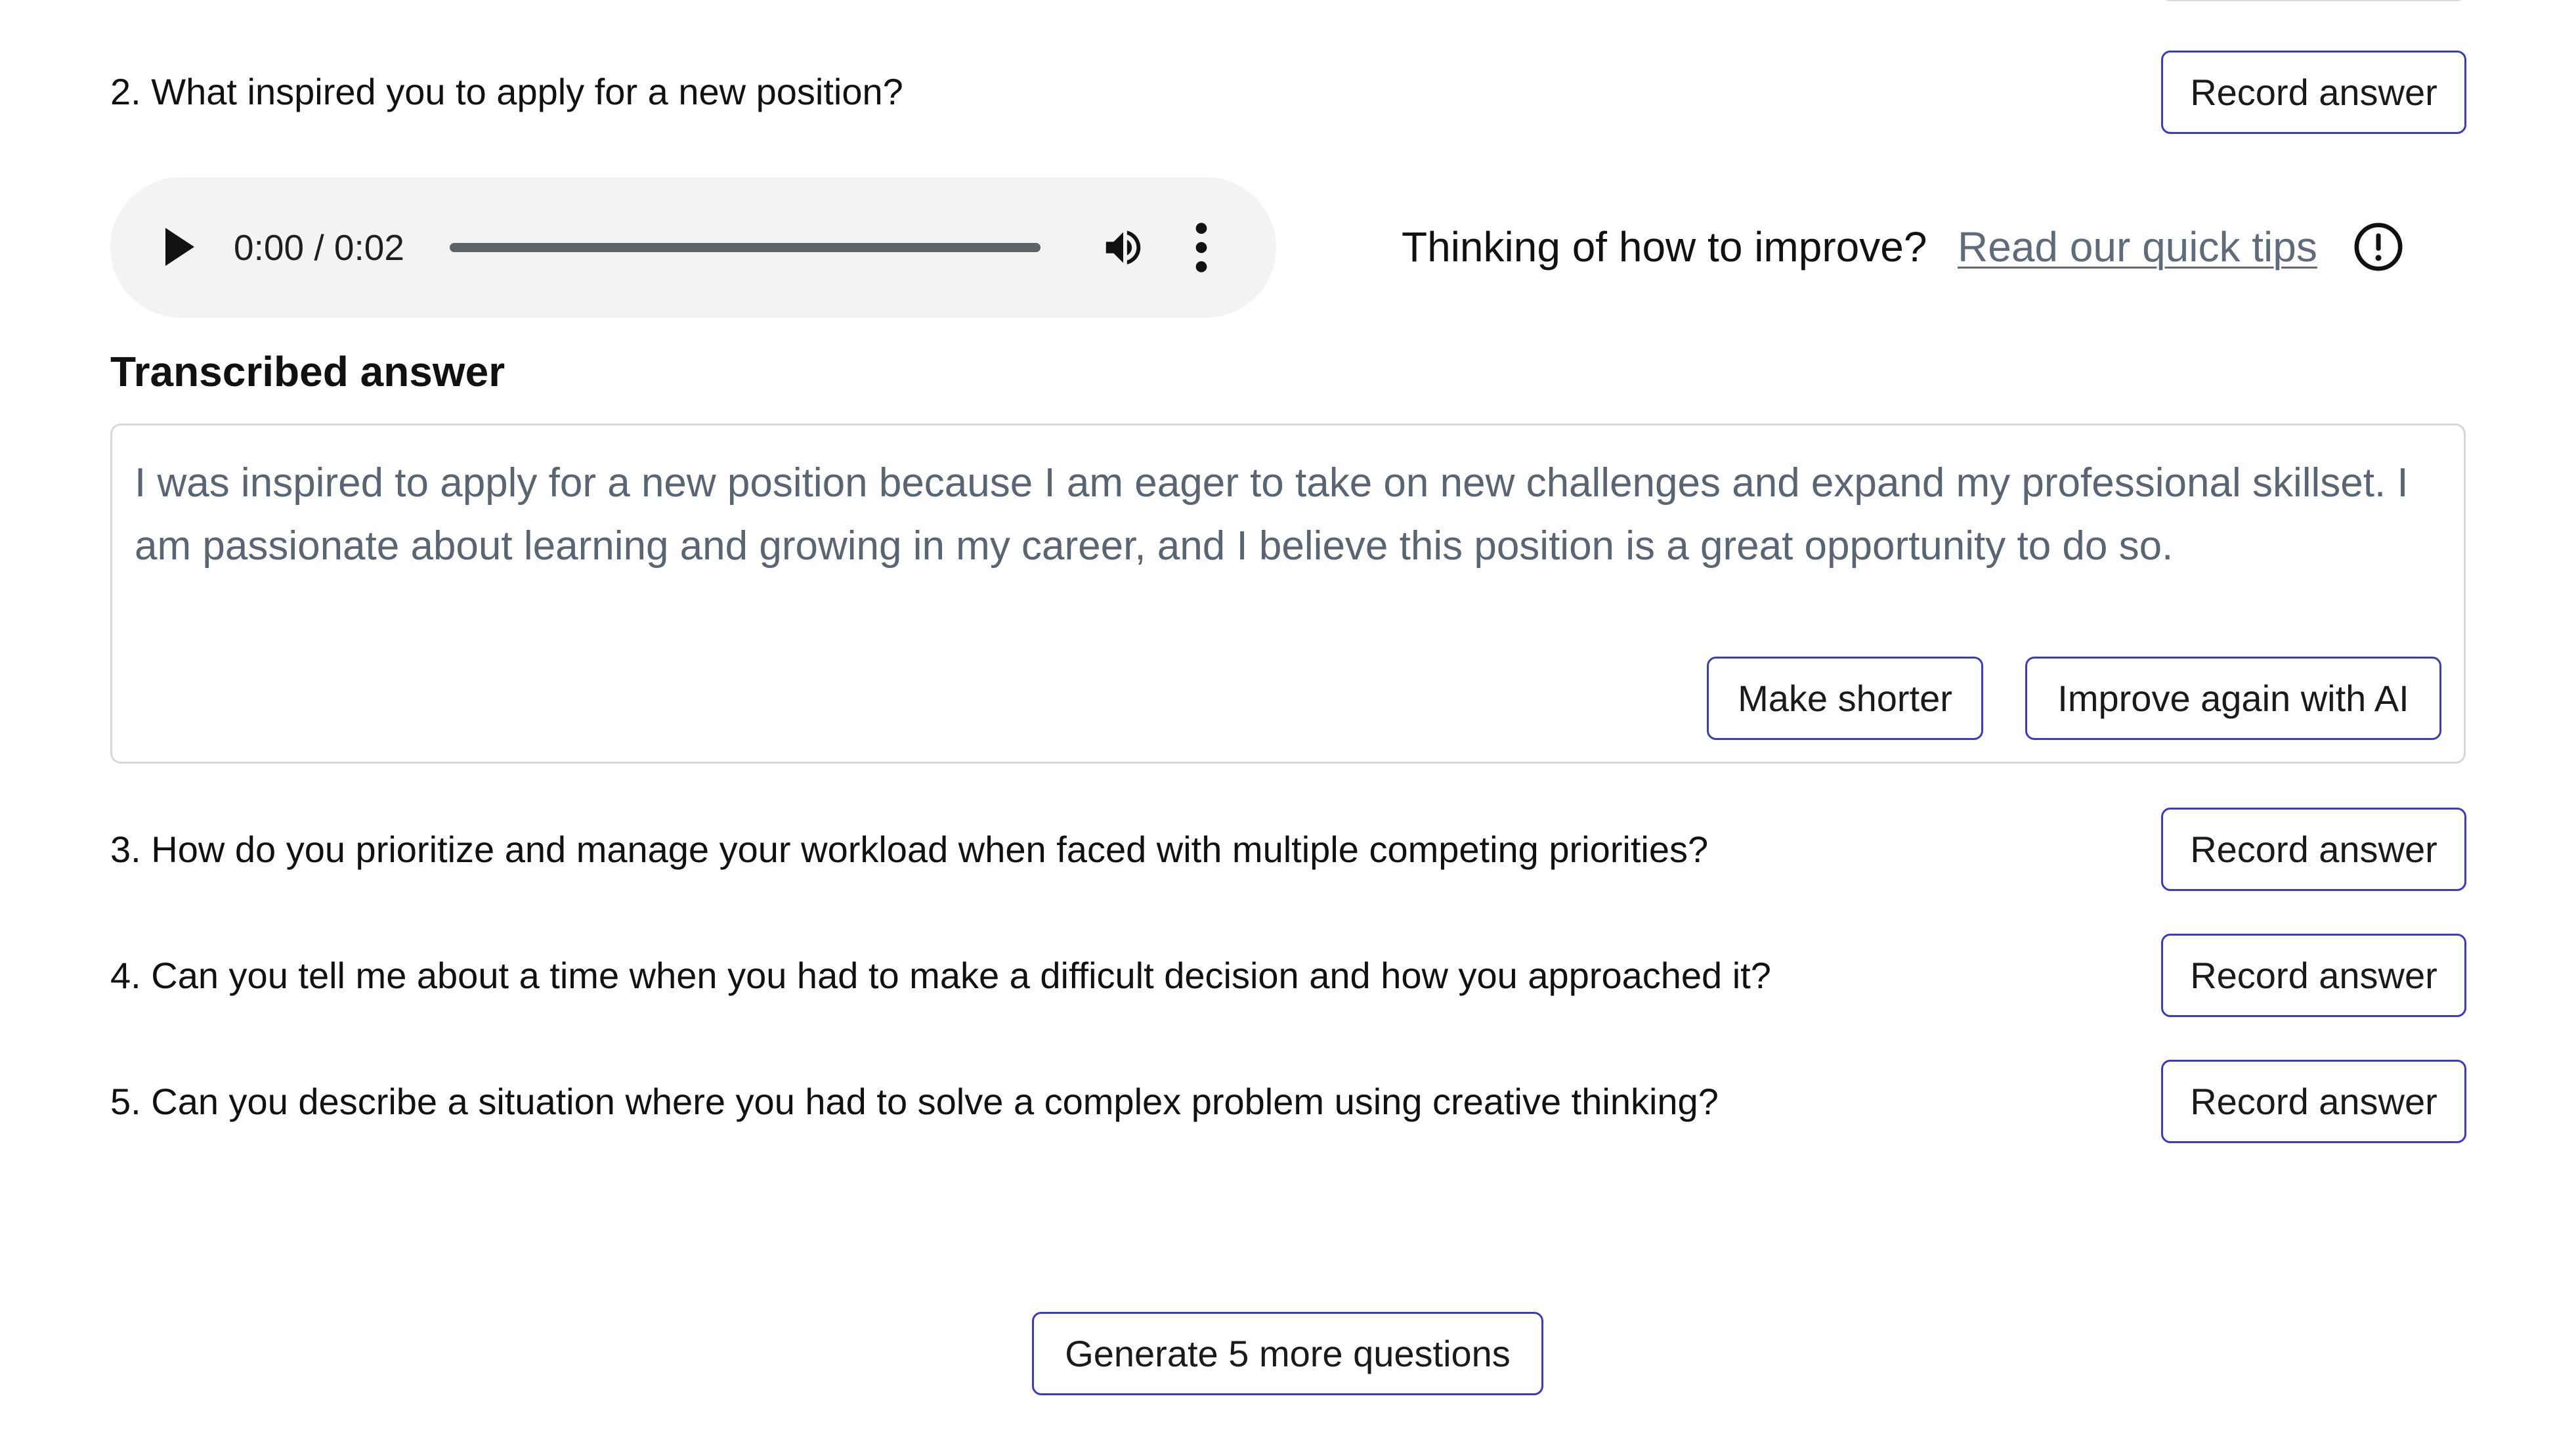 The height and width of the screenshot is (1434, 2576). I want to click on tips-prompt: Thinking of how to improve?, so click(1664, 247).